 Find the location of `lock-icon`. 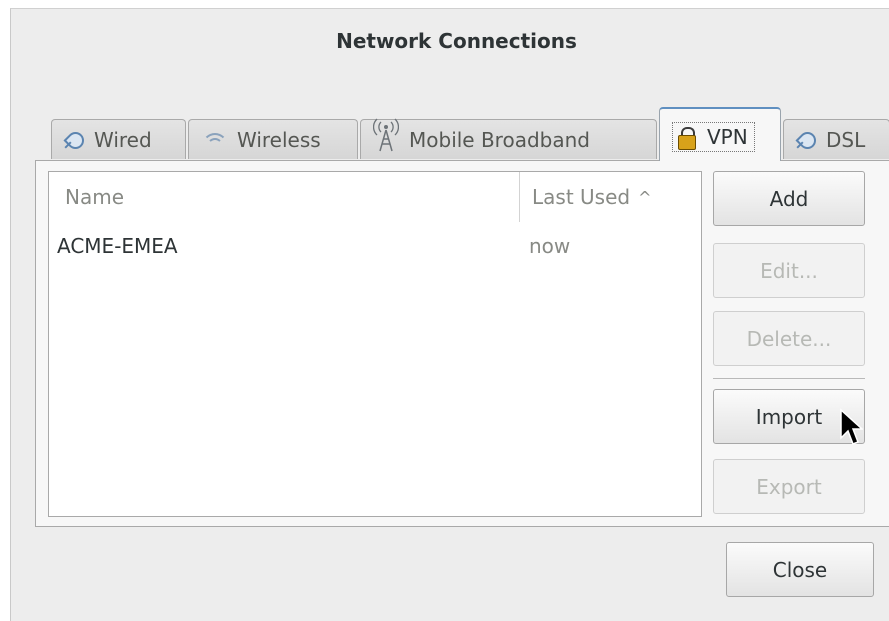

lock-icon is located at coordinates (687, 138).